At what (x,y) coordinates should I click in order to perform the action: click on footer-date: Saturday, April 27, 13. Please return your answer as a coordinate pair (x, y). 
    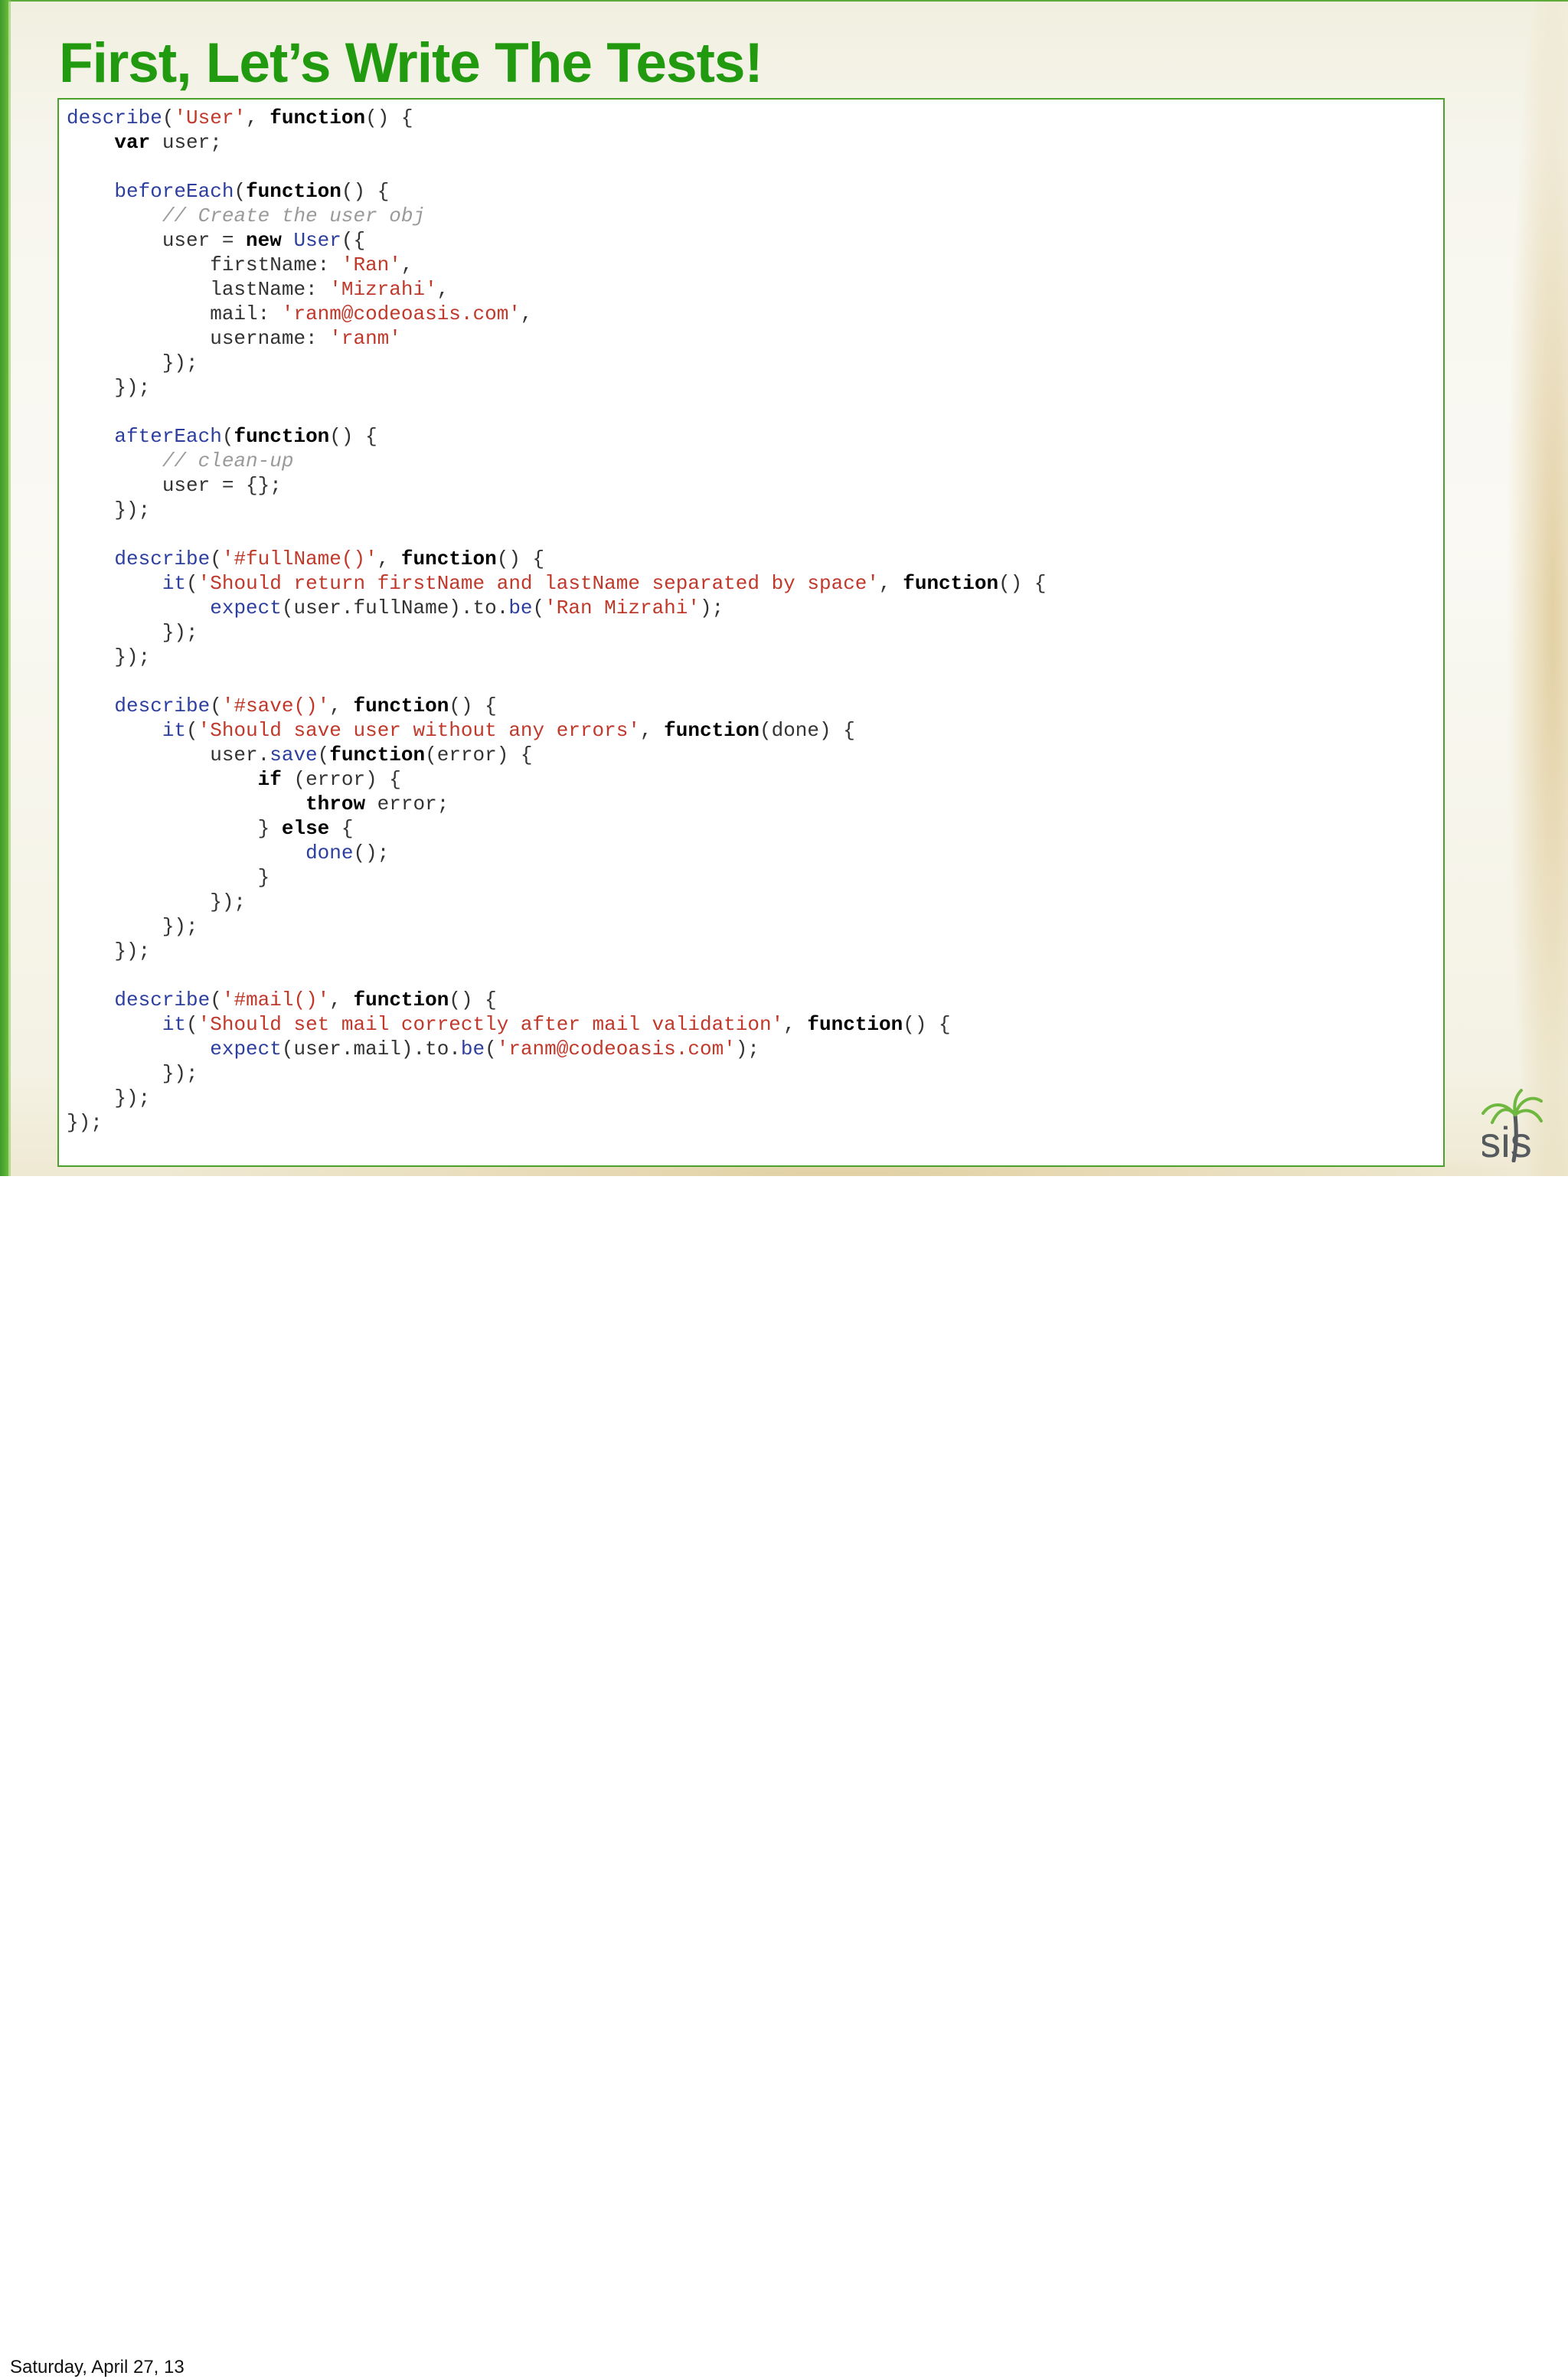
    Looking at the image, I should click on (97, 2367).